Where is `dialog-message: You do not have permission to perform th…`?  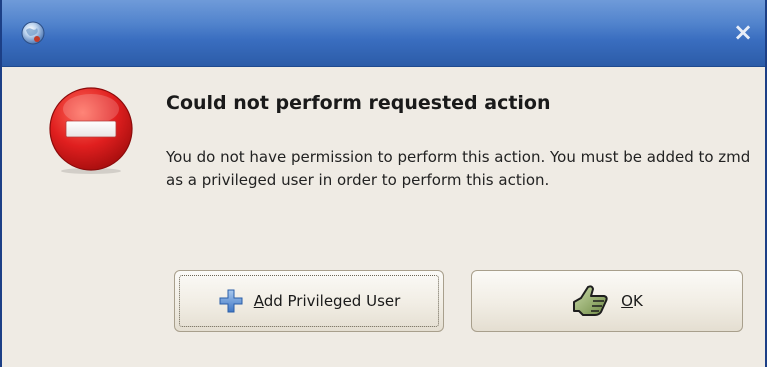
dialog-message: You do not have permission to perform th… is located at coordinates (458, 168).